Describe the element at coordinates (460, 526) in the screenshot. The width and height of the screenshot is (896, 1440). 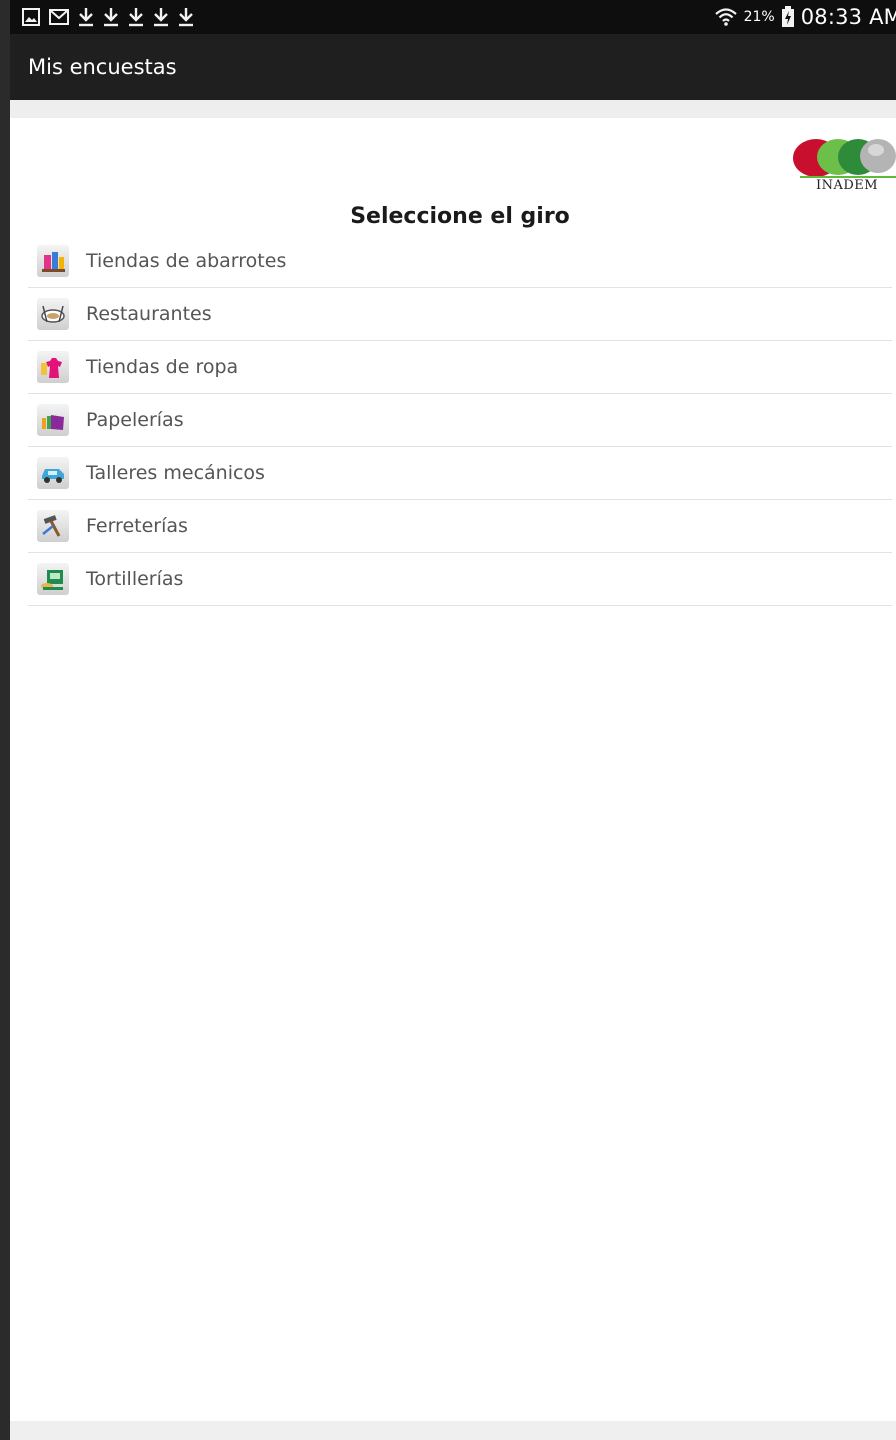
I see `list-item-ferreterias: Ferreterías` at that location.